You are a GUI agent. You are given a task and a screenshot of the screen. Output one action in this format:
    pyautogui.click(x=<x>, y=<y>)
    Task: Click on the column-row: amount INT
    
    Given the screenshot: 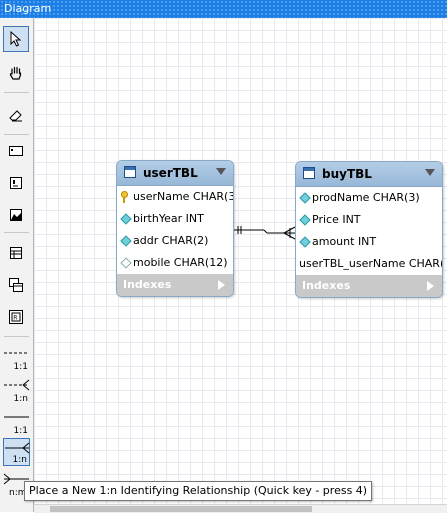 What is the action you would take?
    pyautogui.click(x=369, y=242)
    